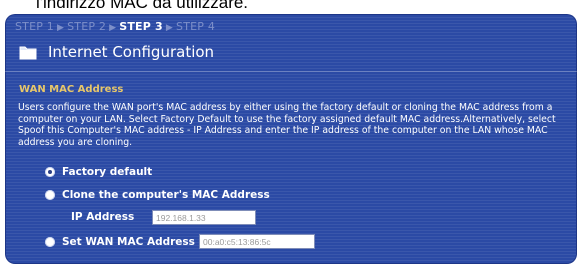  I want to click on clone-mac-label: Clone the computer's MAC Address, so click(166, 195).